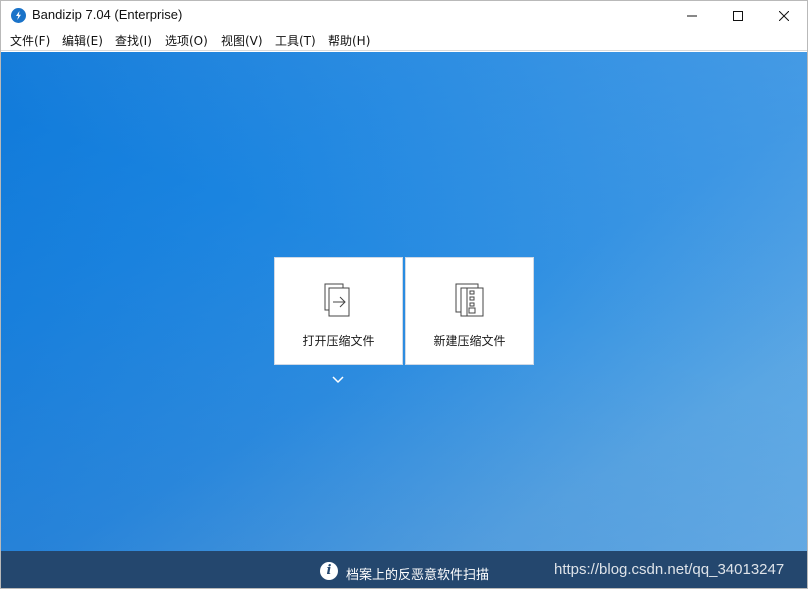  I want to click on maximize-icon, so click(738, 15).